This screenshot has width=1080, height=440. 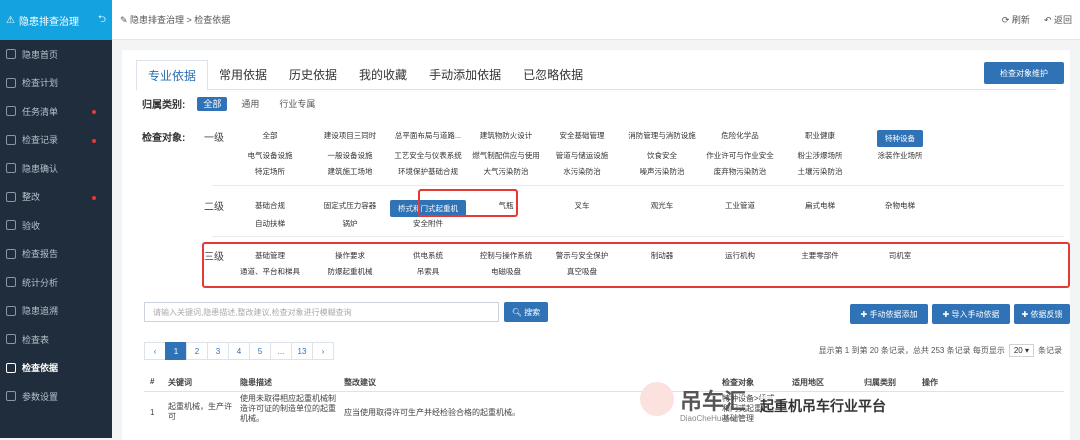 What do you see at coordinates (1021, 350) in the screenshot?
I see `page-size-select: 20 ▾` at bounding box center [1021, 350].